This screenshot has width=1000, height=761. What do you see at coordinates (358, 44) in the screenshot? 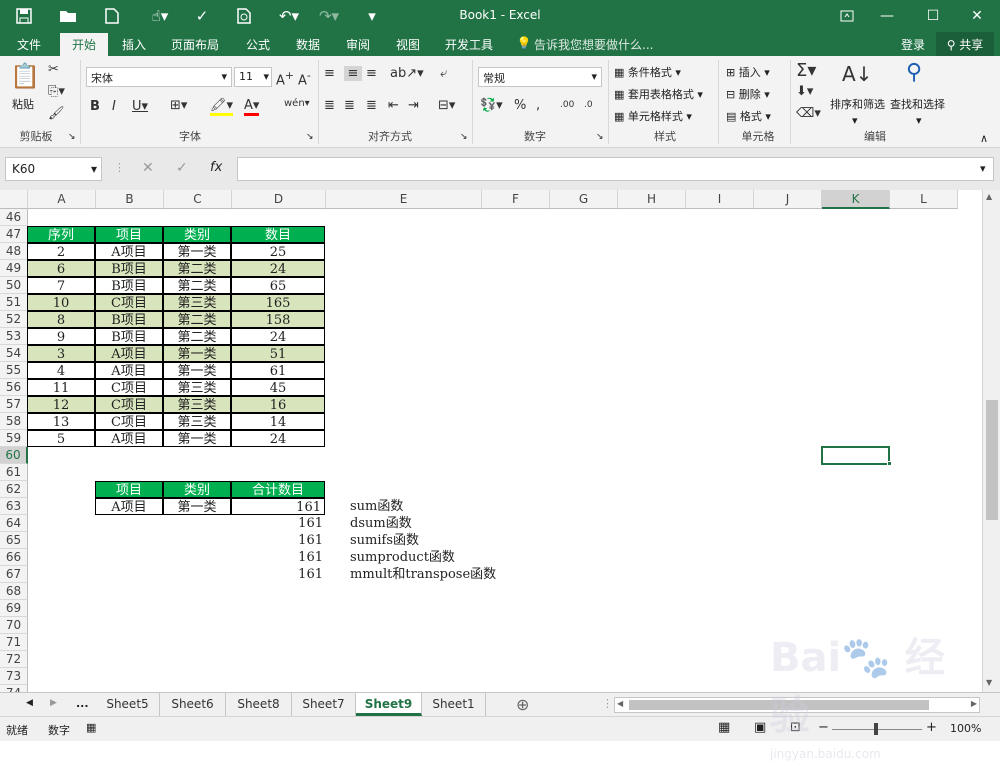
I see `tab-review: 审阅` at bounding box center [358, 44].